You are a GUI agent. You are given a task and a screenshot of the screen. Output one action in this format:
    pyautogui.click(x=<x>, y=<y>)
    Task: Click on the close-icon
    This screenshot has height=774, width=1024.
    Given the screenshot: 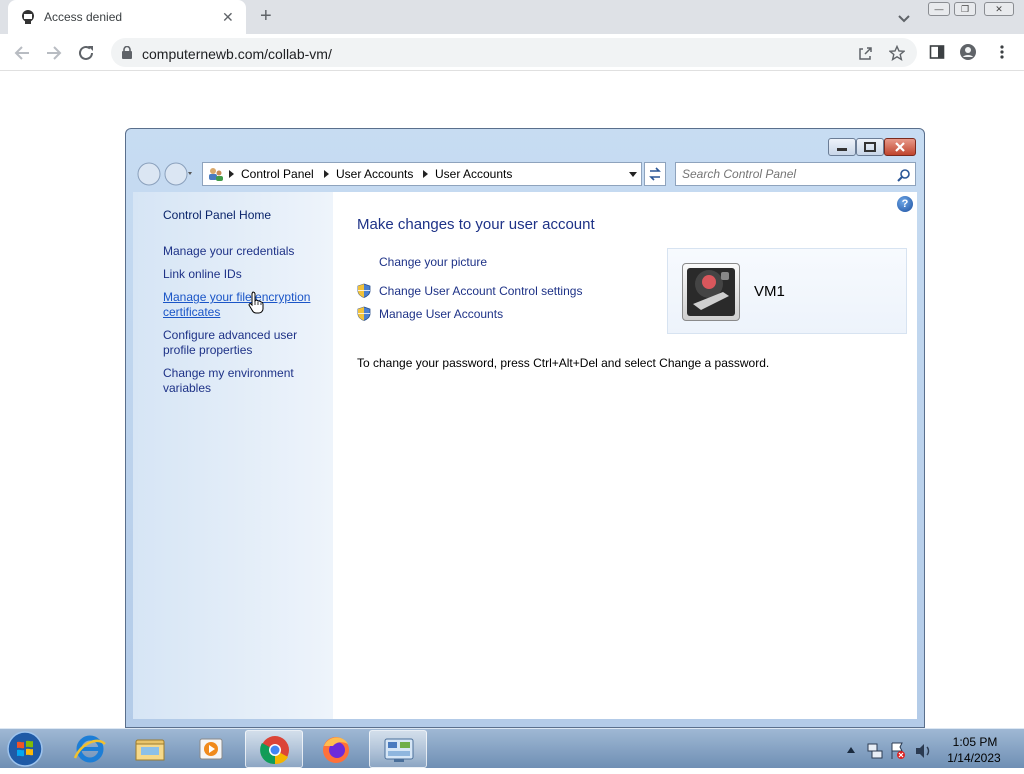 What is the action you would take?
    pyautogui.click(x=900, y=147)
    